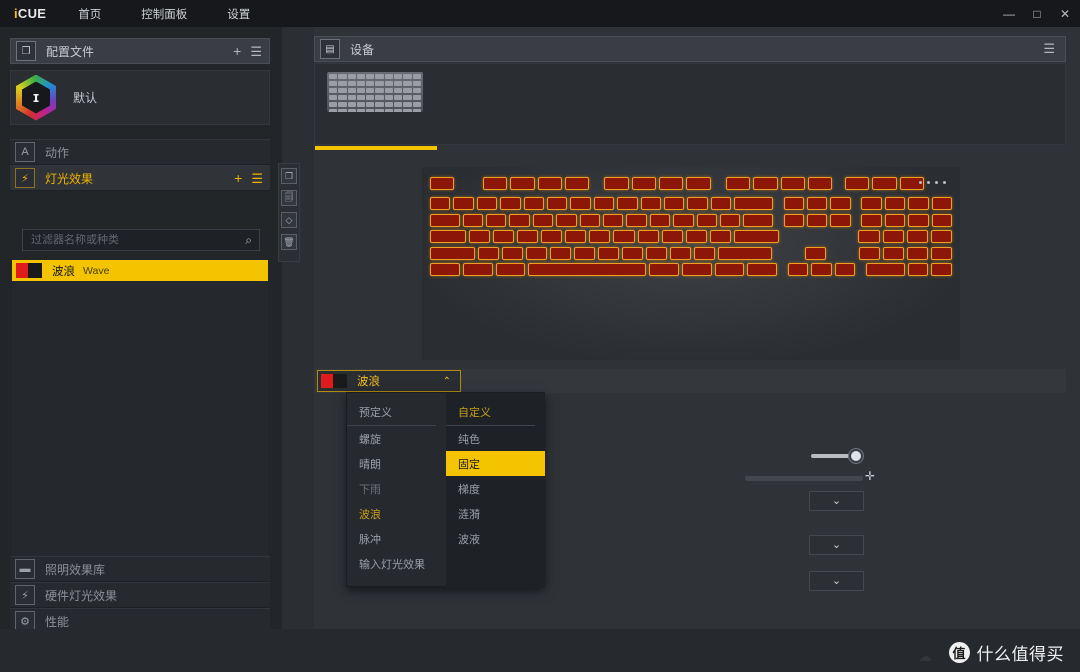 This screenshot has height=672, width=1080. I want to click on effect-search-box: ⌕, so click(141, 240).